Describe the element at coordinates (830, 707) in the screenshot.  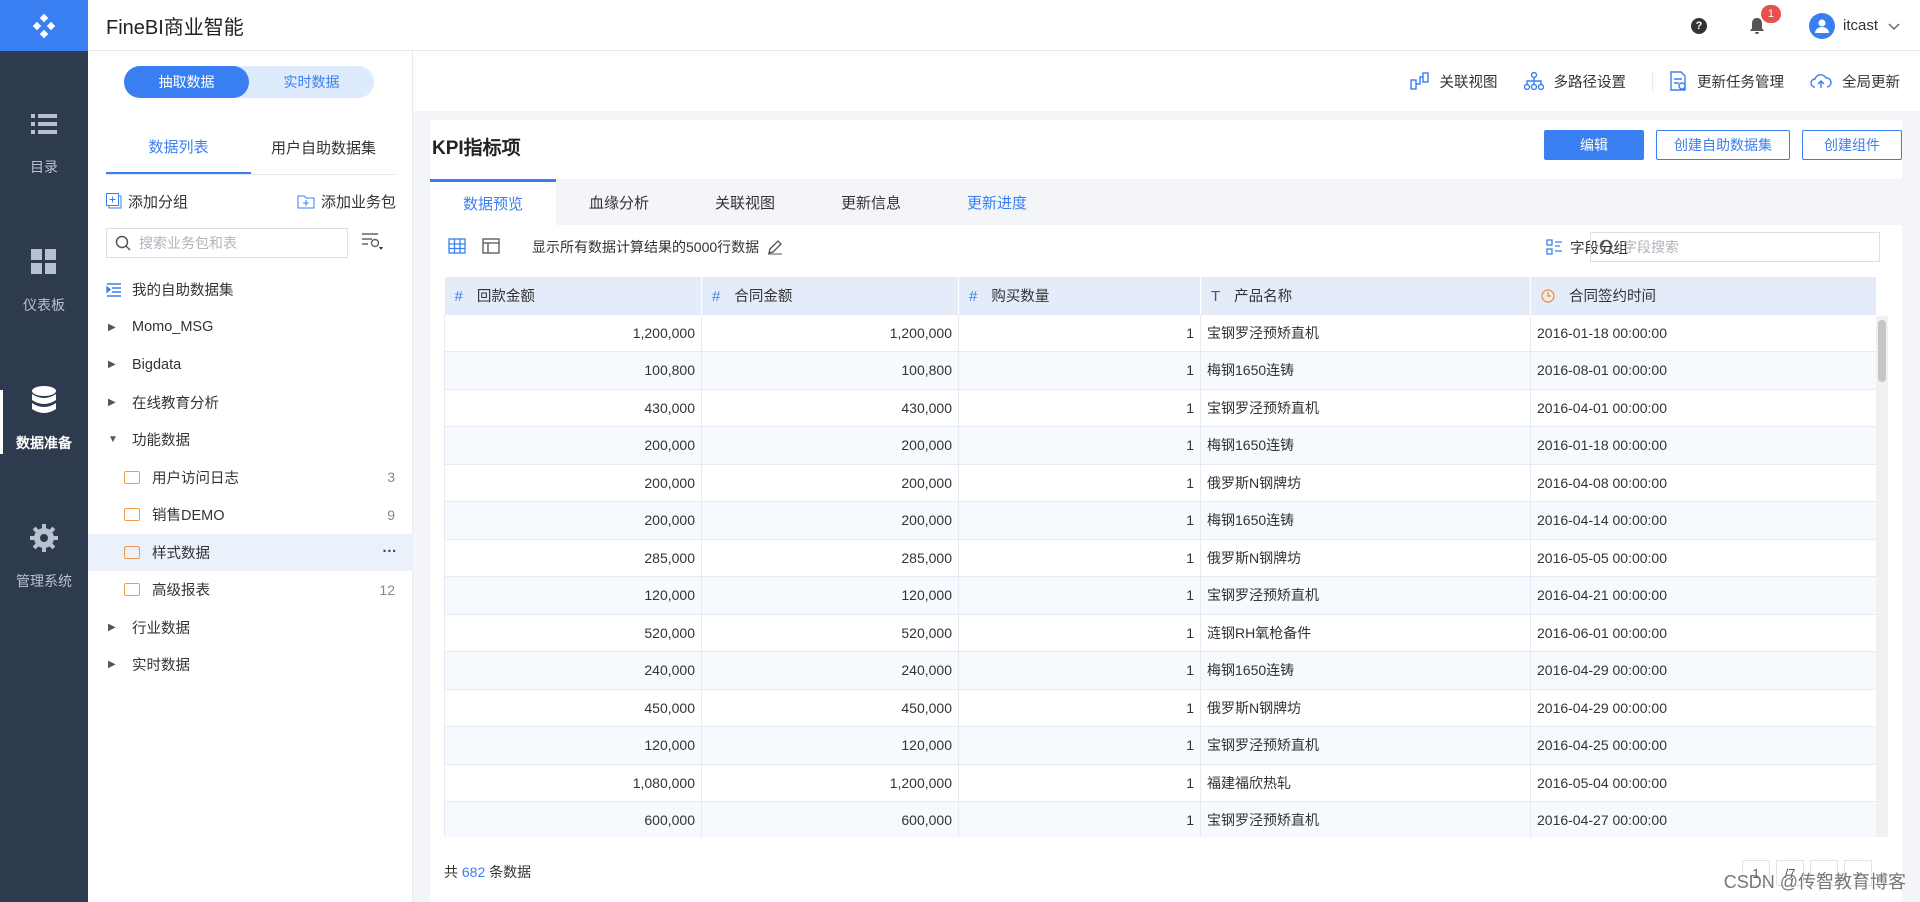
I see `table-cell: 450,000` at that location.